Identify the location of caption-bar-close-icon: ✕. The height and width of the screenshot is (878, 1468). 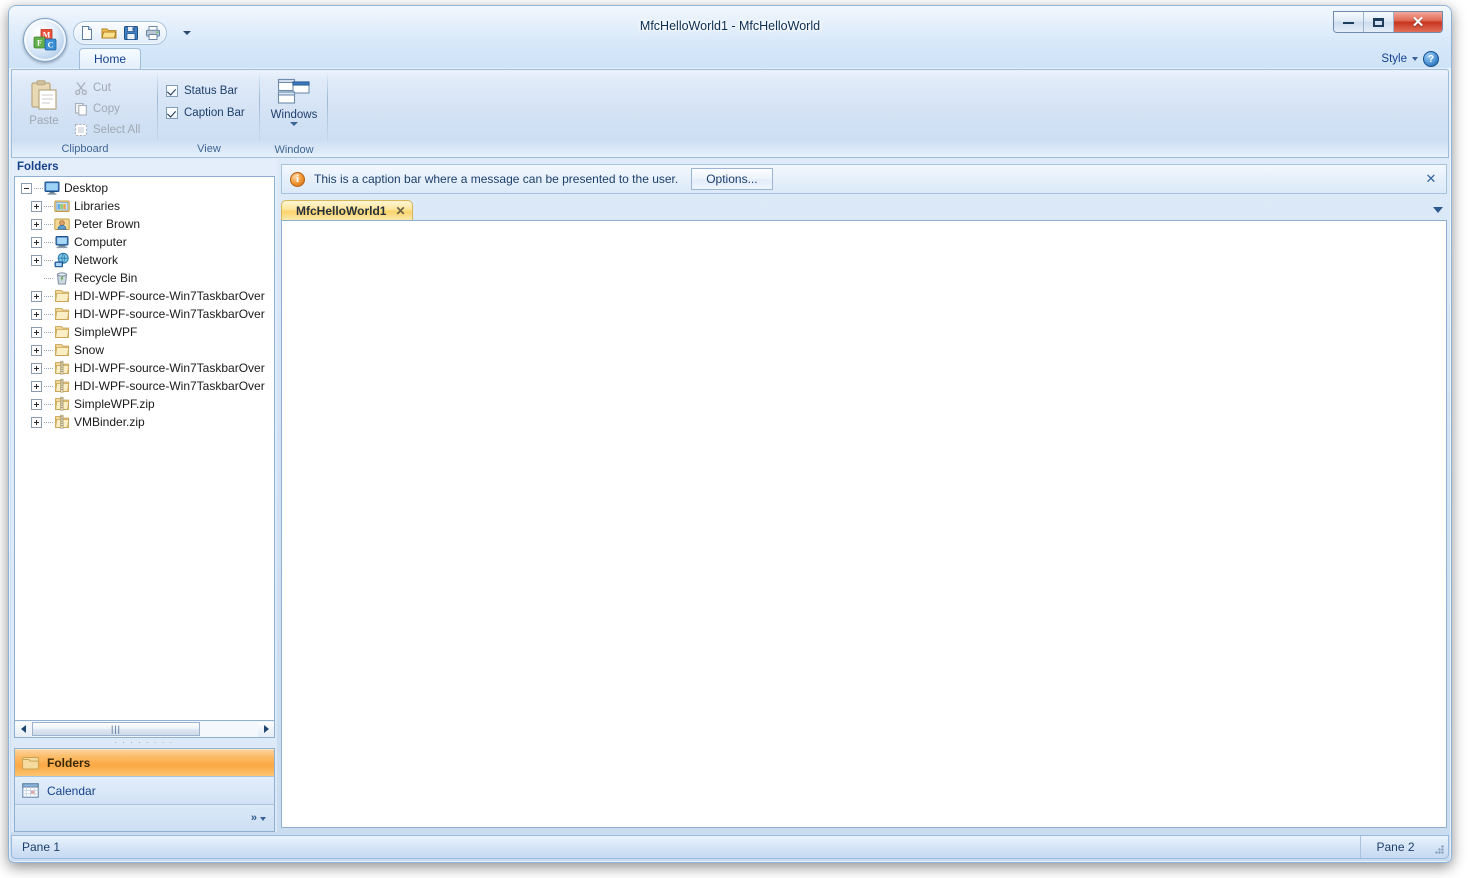
(1431, 179).